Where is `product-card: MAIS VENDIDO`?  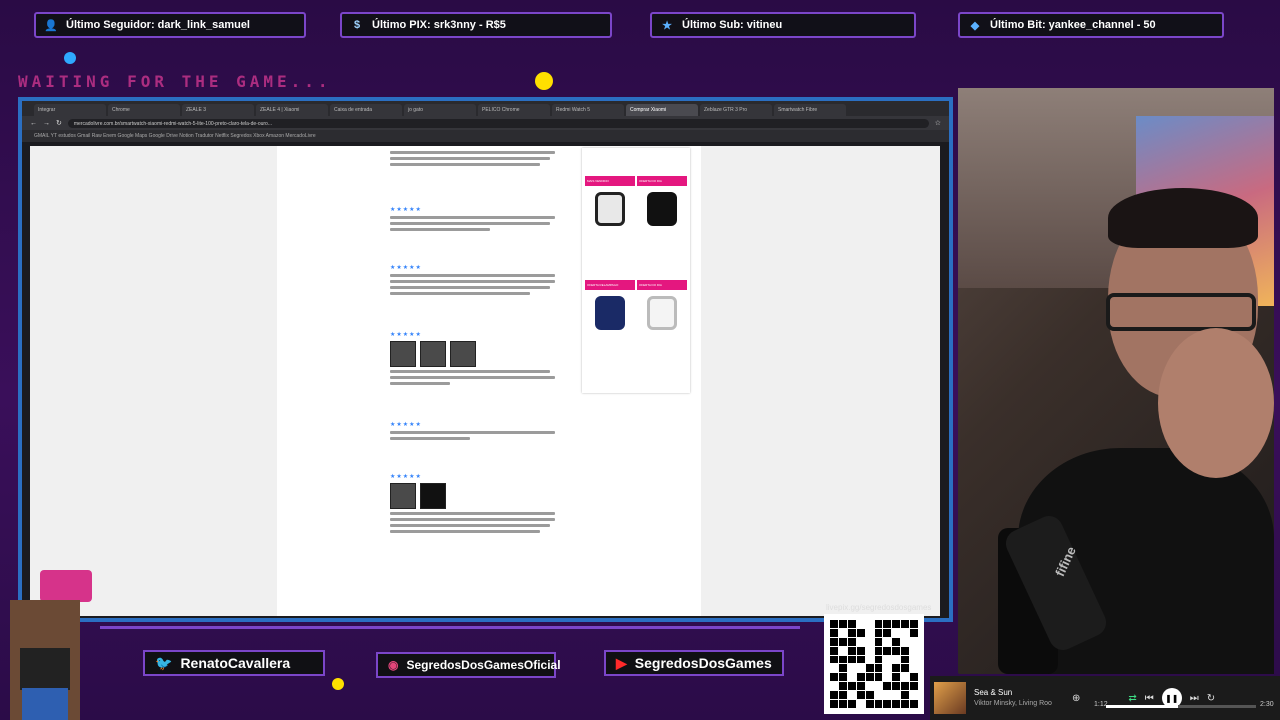 product-card: MAIS VENDIDO is located at coordinates (610, 226).